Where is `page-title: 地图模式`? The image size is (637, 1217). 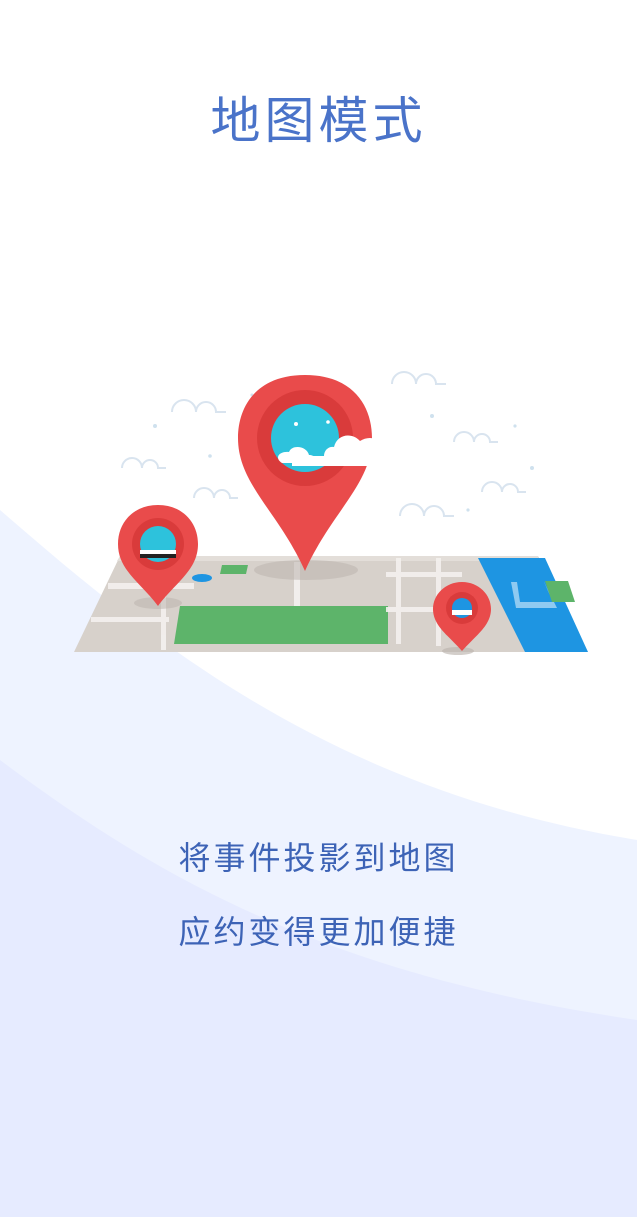
page-title: 地图模式 is located at coordinates (318, 121).